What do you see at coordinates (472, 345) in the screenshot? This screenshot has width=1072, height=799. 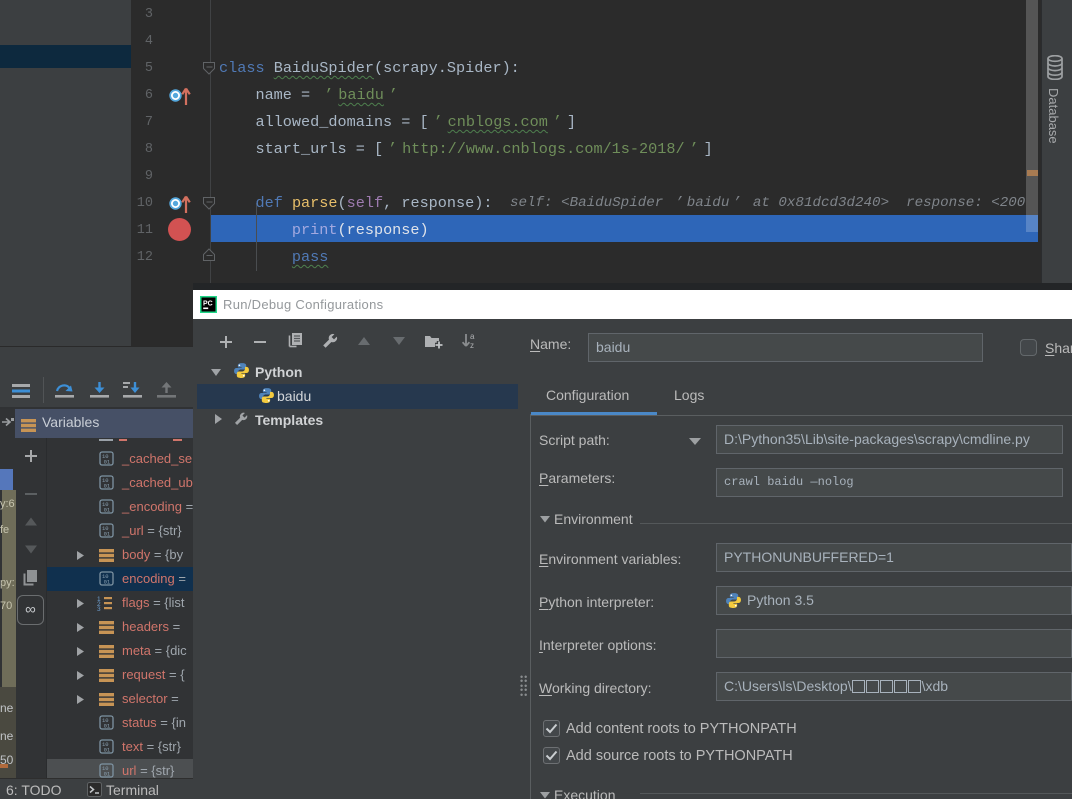 I see `svg-text: z` at bounding box center [472, 345].